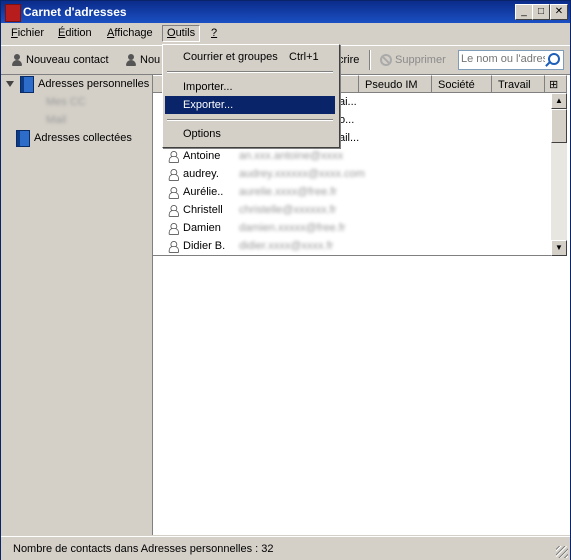 The height and width of the screenshot is (560, 571). Describe the element at coordinates (27, 33) in the screenshot. I see `menu-fichier: Fichier` at that location.